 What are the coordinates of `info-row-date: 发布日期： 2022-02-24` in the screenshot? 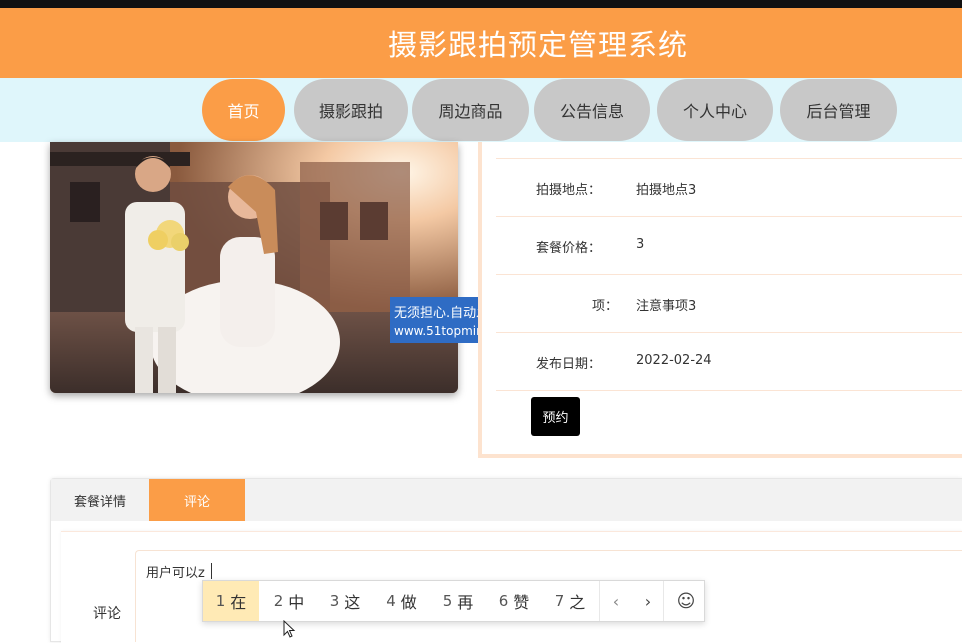 It's located at (729, 361).